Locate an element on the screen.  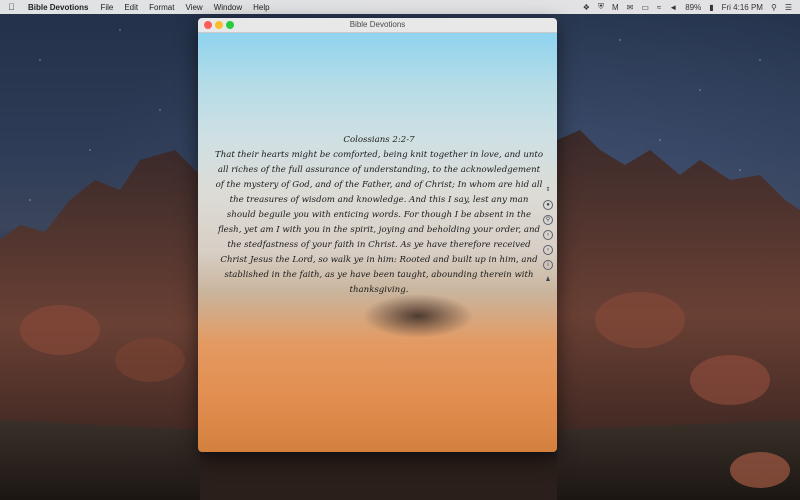
menu-app-name: Bible Devotions is located at coordinates (58, 7).